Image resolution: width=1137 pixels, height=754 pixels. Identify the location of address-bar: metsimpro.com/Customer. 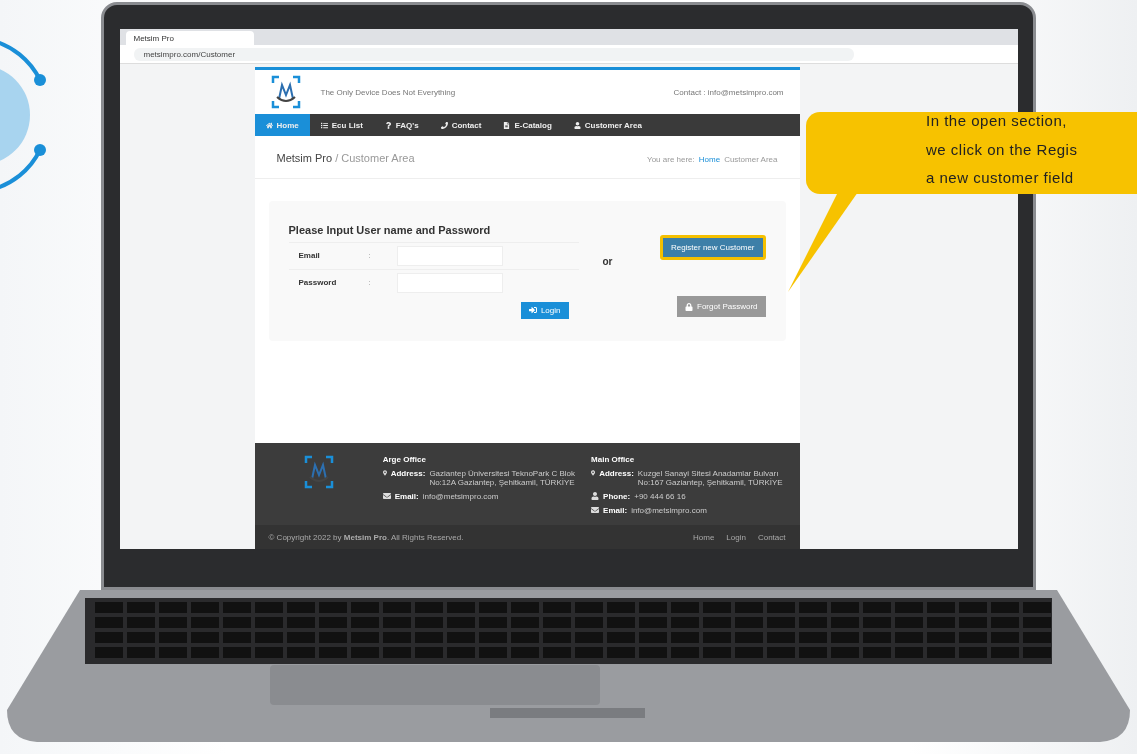
(493, 54).